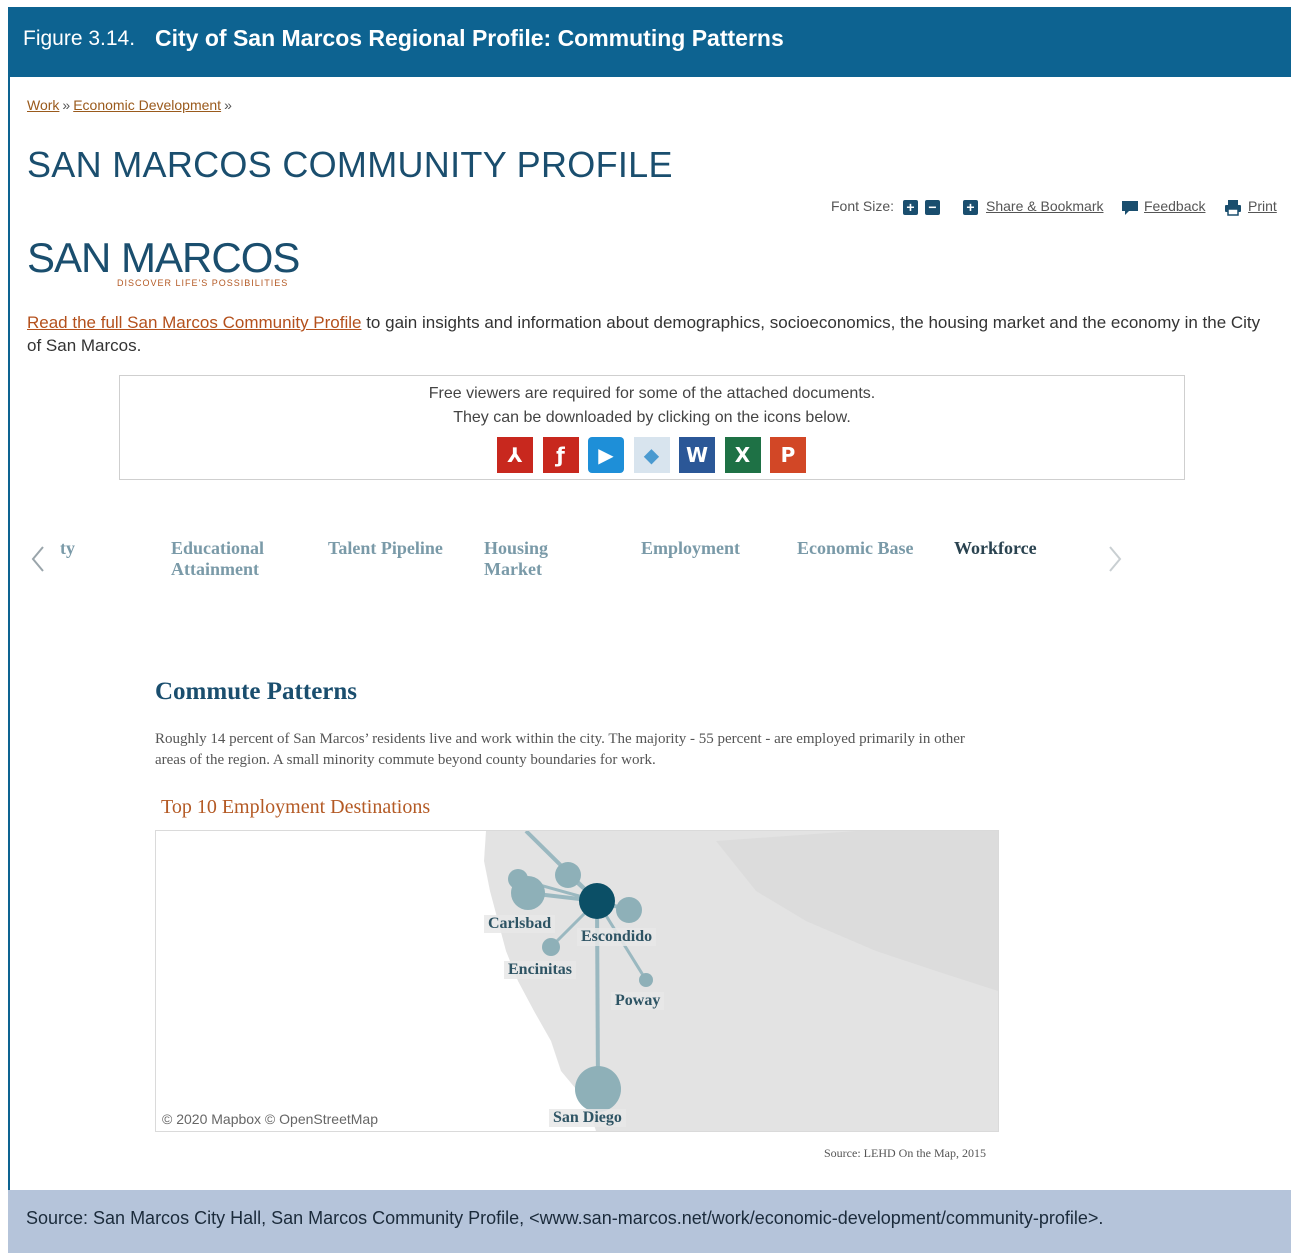 This screenshot has height=1253, width=1291. Describe the element at coordinates (270, 1119) in the screenshot. I see `map-credit: © 2020 Mapbox © OpenStreetMap` at that location.